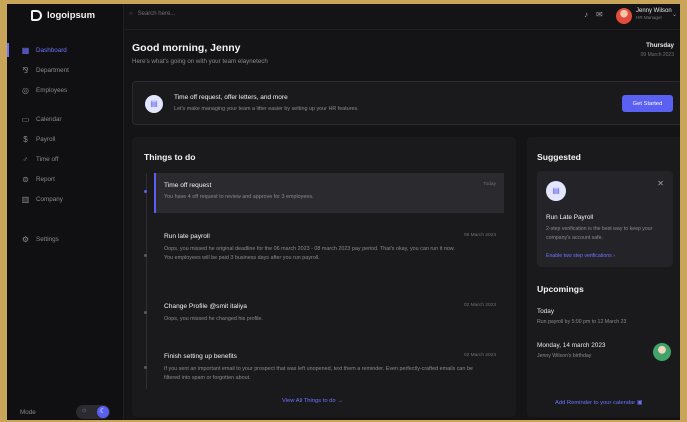 The height and width of the screenshot is (422, 687). I want to click on sidebar-item-label: Time off, so click(47, 159).